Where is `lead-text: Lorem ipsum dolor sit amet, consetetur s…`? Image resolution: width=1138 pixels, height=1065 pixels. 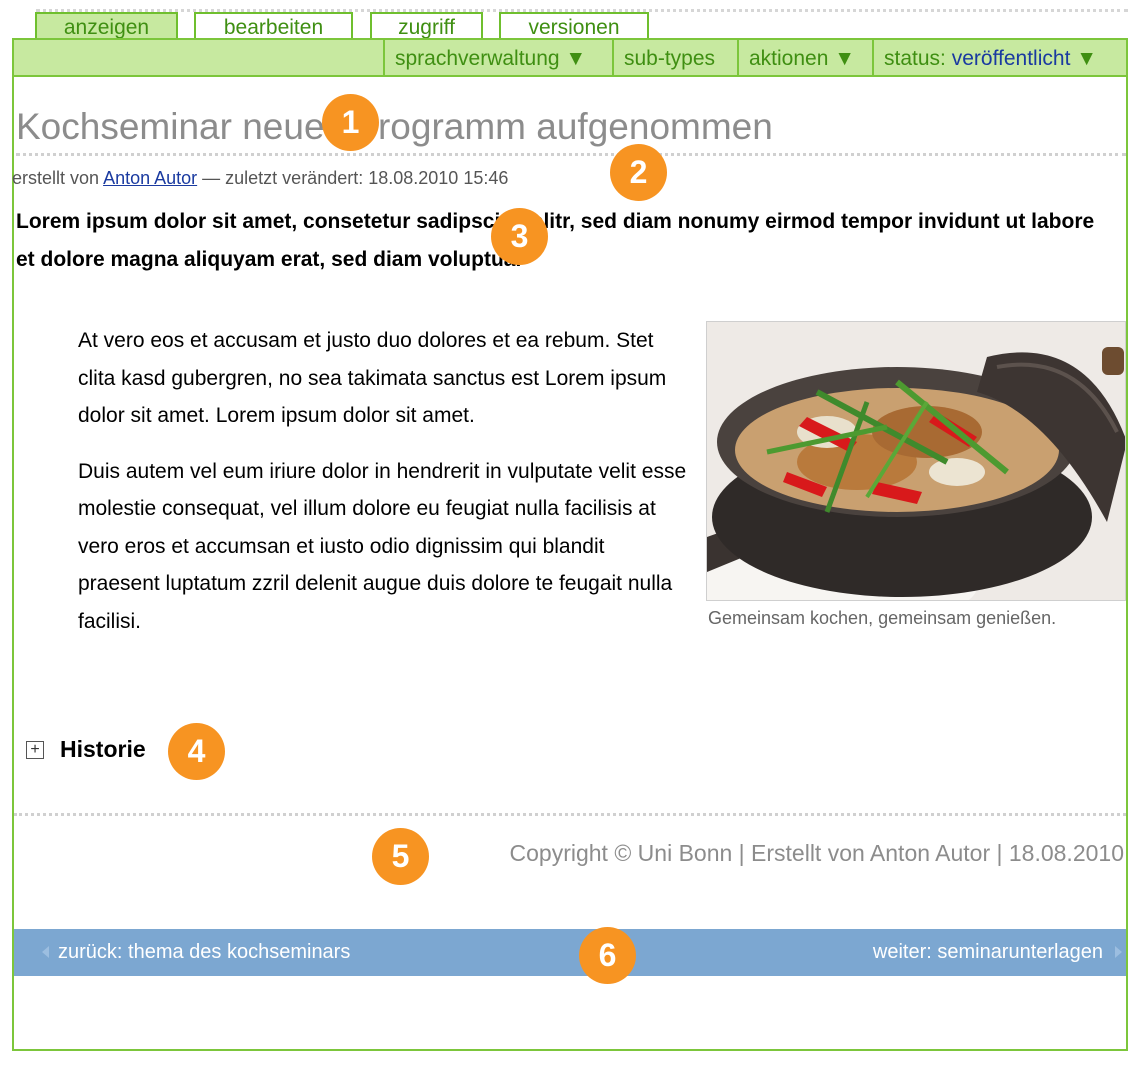 lead-text: Lorem ipsum dolor sit amet, consetetur s… is located at coordinates (555, 240).